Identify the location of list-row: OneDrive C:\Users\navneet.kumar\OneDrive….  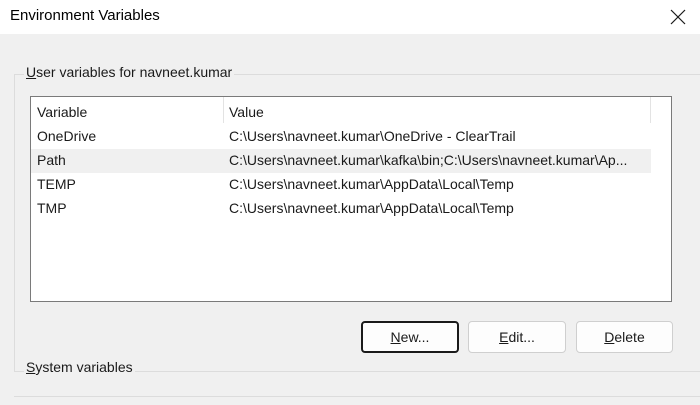
(341, 137).